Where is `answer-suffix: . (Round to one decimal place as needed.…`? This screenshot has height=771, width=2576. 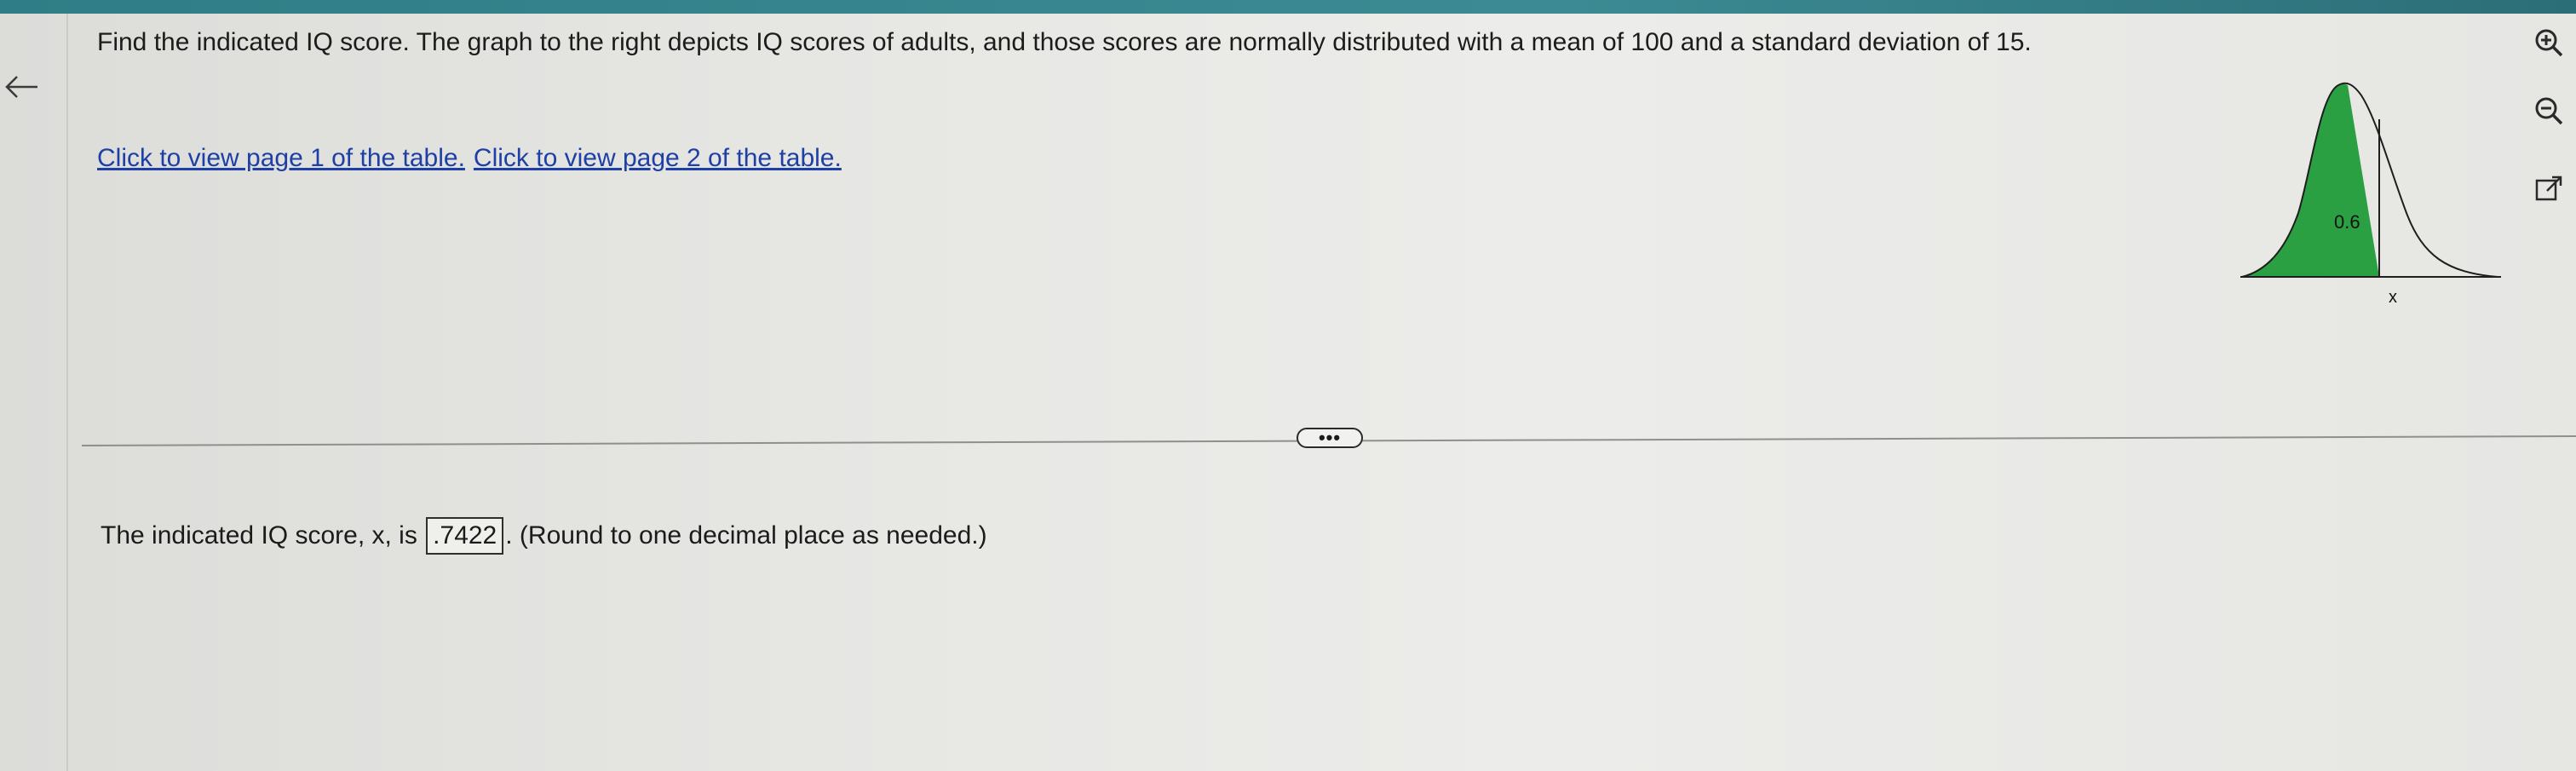 answer-suffix: . (Round to one decimal place as needed.… is located at coordinates (746, 535).